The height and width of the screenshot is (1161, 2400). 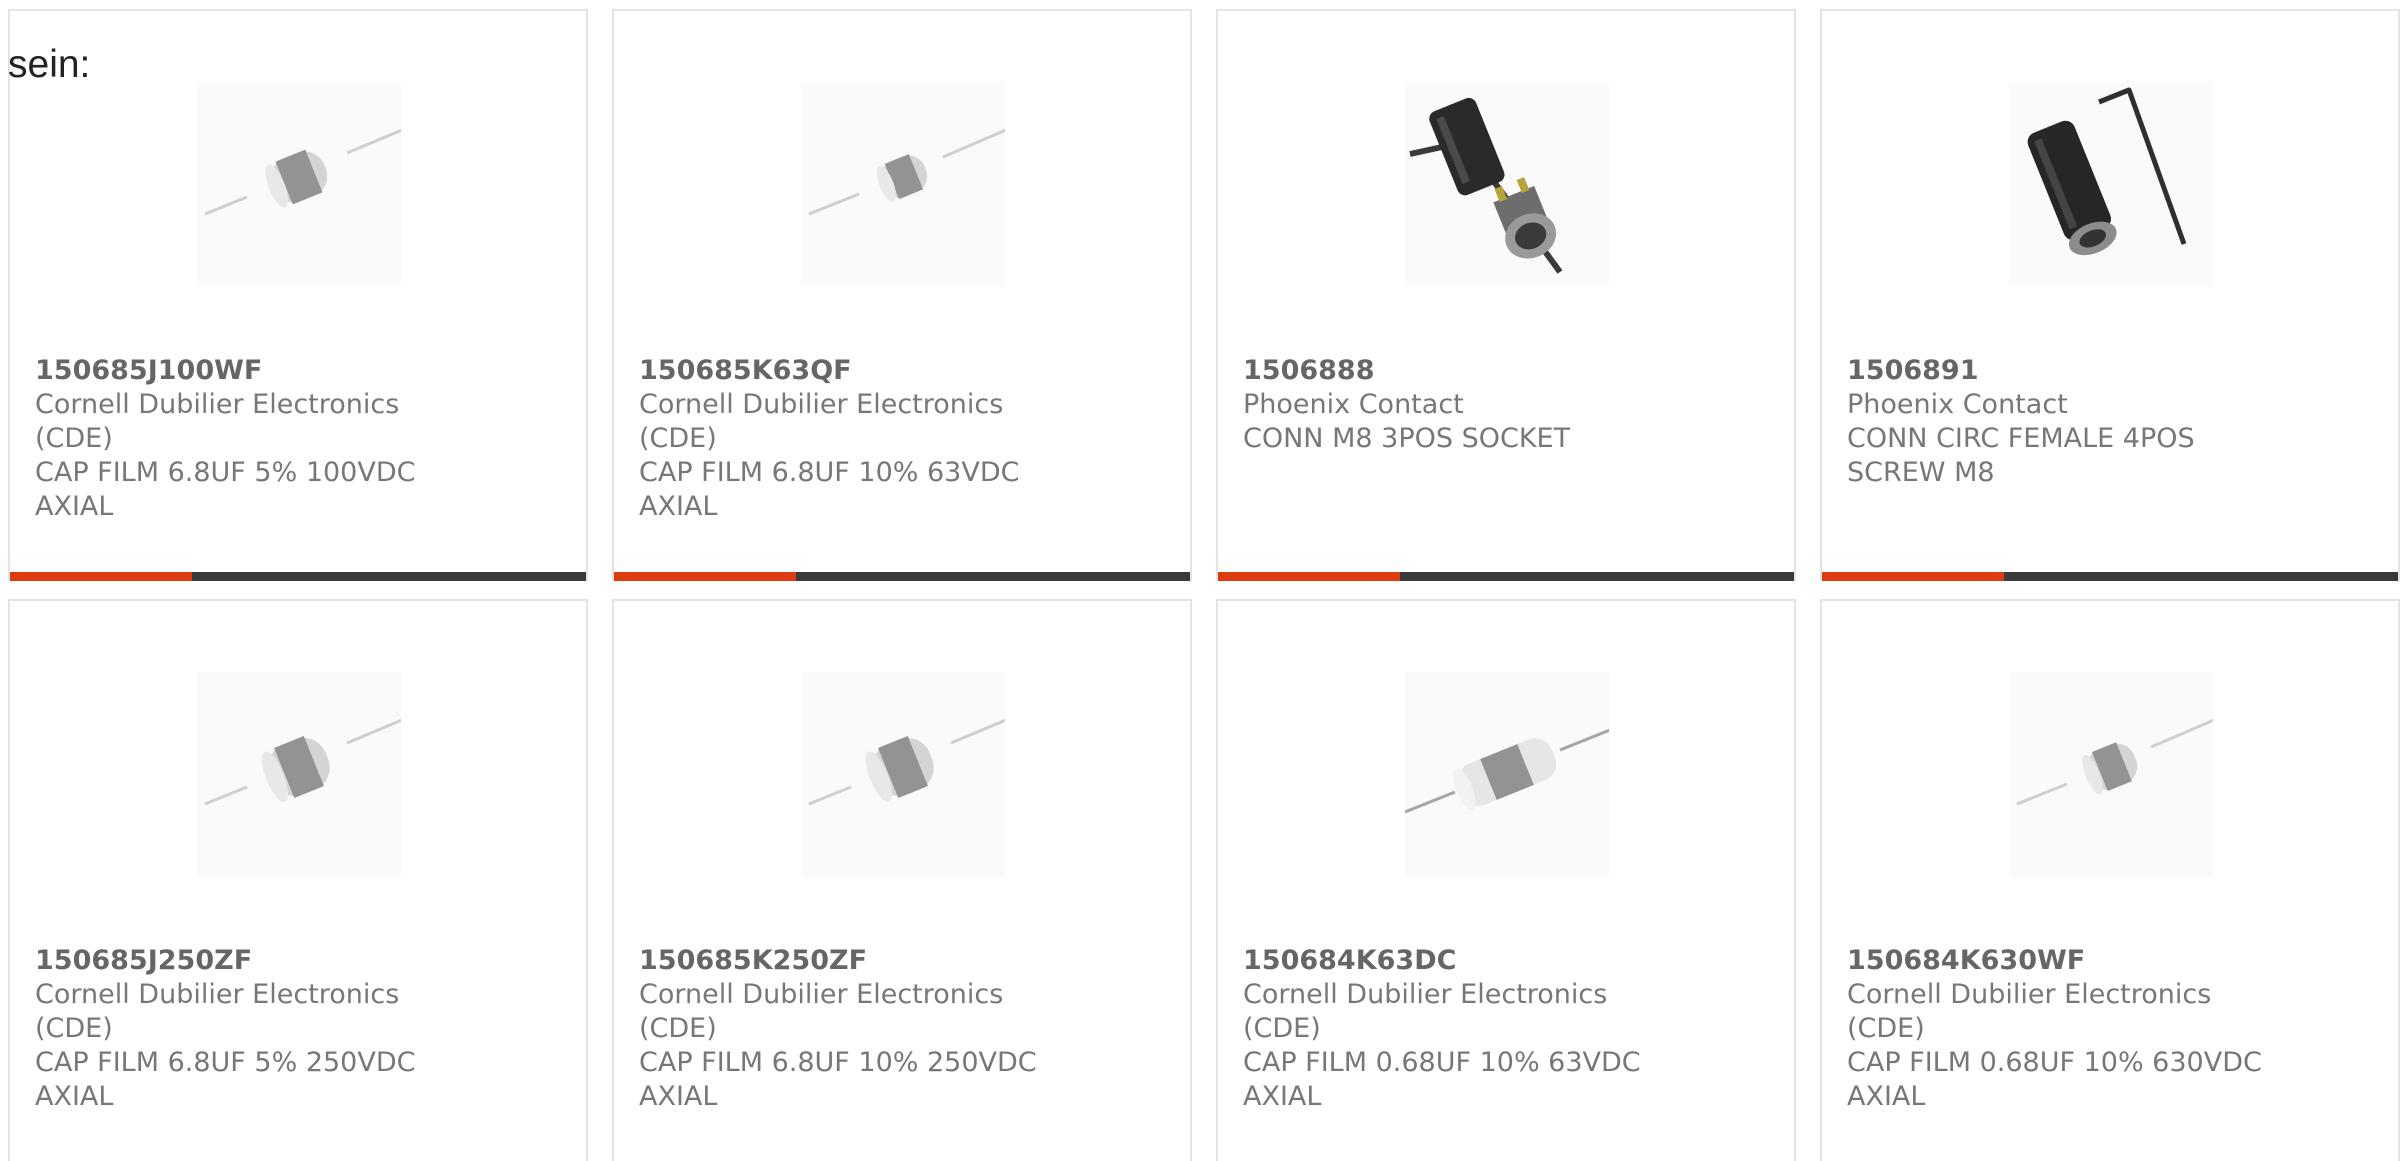 What do you see at coordinates (2111, 184) in the screenshot?
I see `circular-connector-icon` at bounding box center [2111, 184].